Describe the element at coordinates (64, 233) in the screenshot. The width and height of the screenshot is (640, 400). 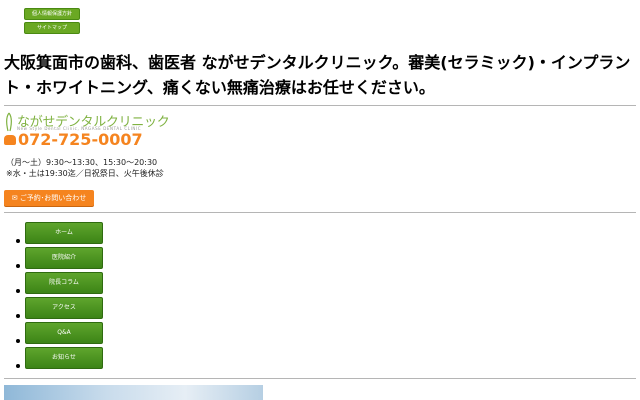
I see `nav-home: ホーム` at that location.